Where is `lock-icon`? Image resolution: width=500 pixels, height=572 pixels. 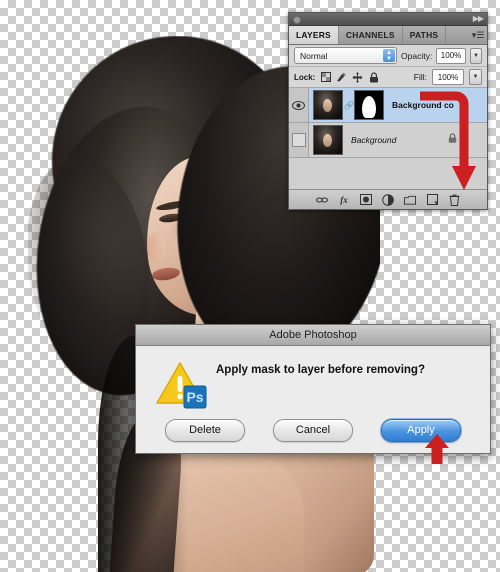
lock-icon is located at coordinates (452, 139).